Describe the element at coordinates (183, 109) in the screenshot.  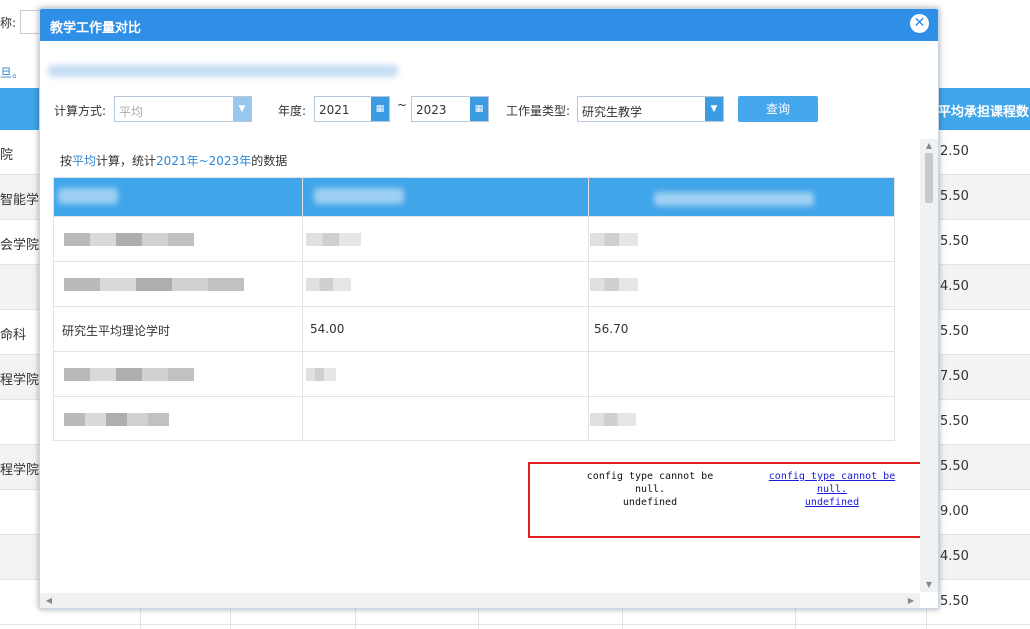
I see `method-select: 平均 ▼` at that location.